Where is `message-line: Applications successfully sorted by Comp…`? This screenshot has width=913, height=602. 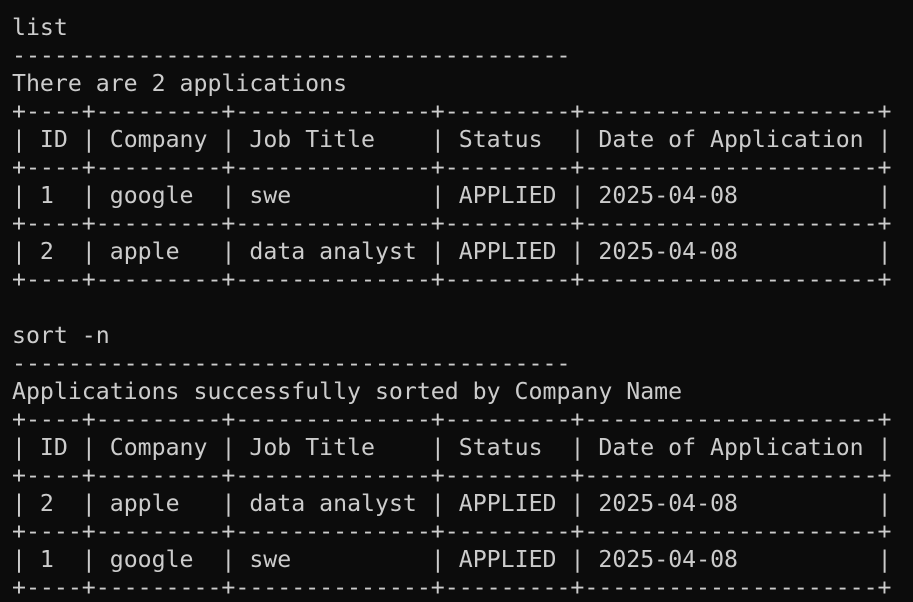 message-line: Applications successfully sorted by Comp… is located at coordinates (347, 391).